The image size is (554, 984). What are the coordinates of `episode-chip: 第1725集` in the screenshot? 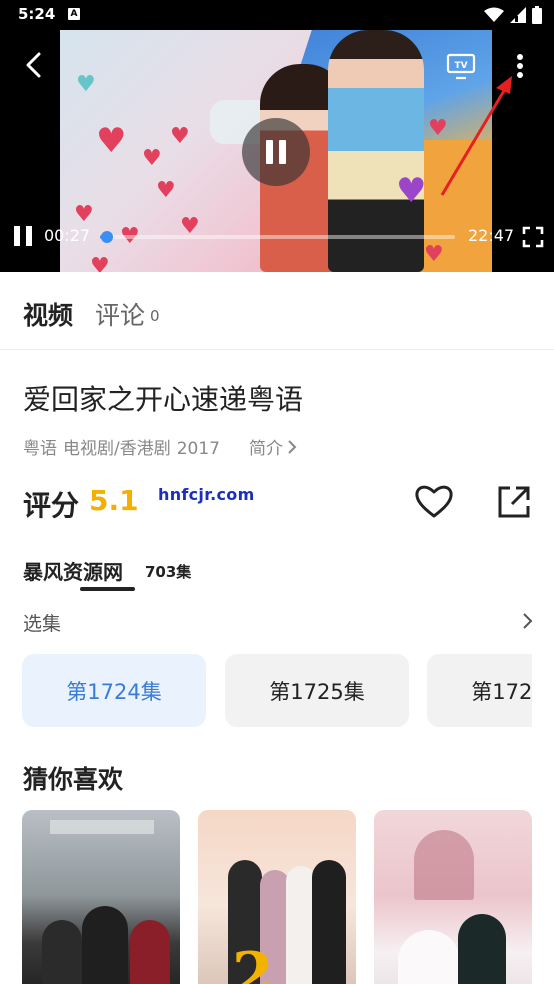 It's located at (317, 690).